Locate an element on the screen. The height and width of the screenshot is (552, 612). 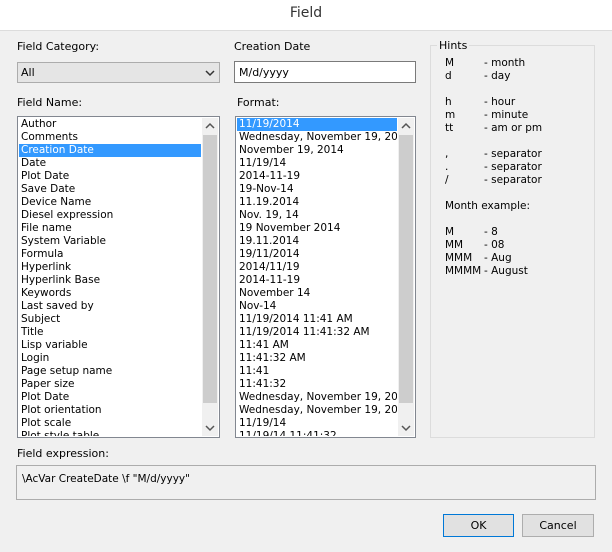
format-item: 11/19/2014 is located at coordinates (317, 124).